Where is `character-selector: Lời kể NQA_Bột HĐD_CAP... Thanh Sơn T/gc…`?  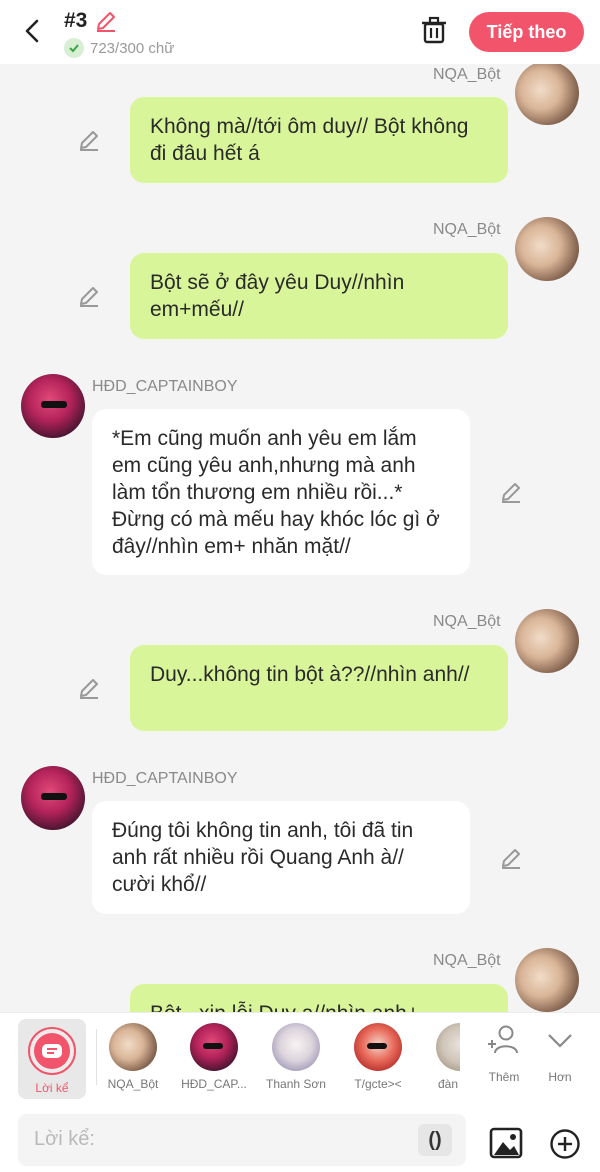 character-selector: Lời kể NQA_Bột HĐD_CAP... Thanh Sơn T/gc… is located at coordinates (300, 1058).